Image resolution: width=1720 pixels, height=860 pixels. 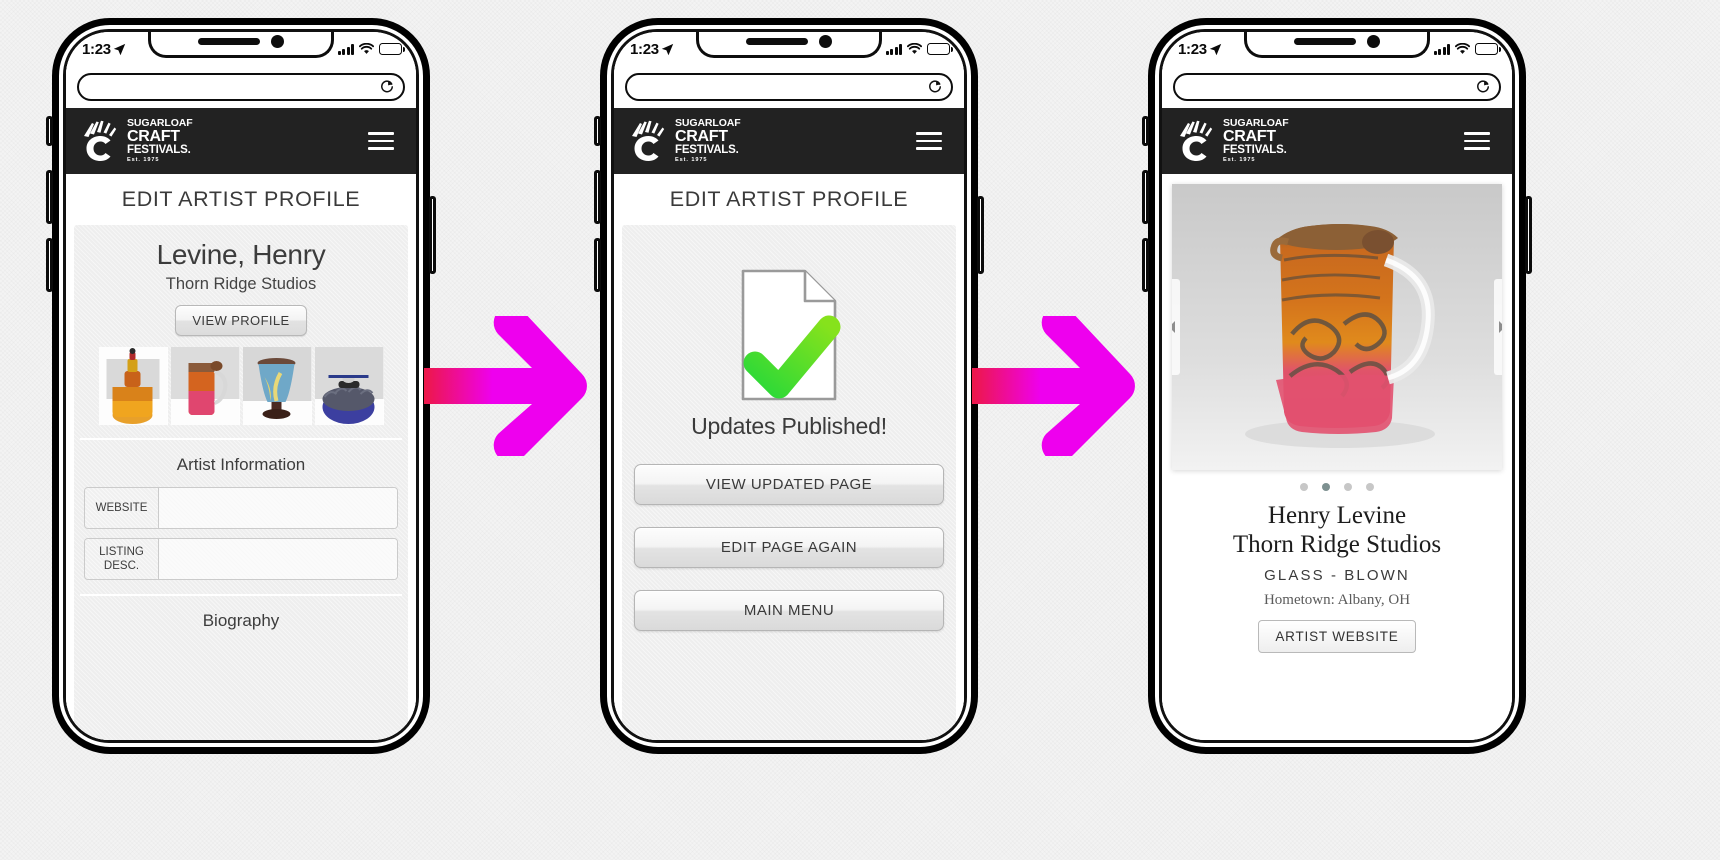 I want to click on carousel-dot-active, so click(x=1326, y=487).